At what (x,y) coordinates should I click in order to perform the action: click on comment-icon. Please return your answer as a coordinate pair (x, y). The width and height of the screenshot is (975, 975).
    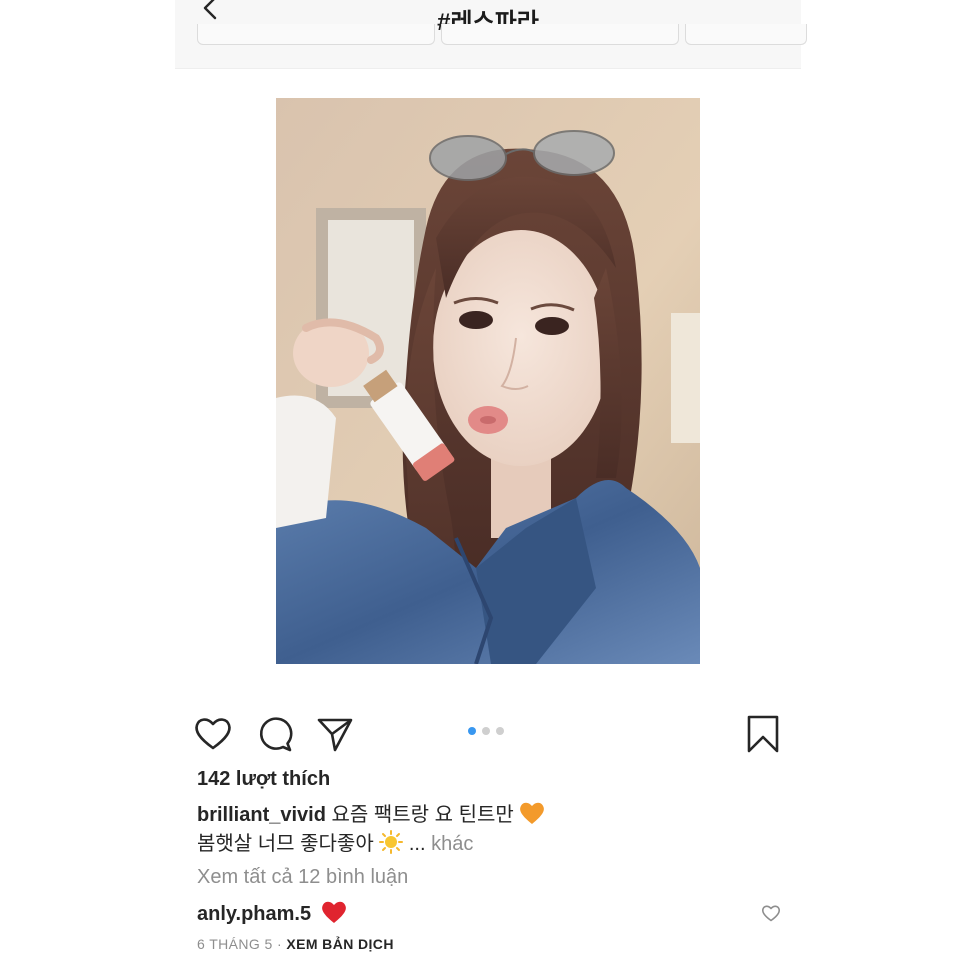
    Looking at the image, I should click on (276, 734).